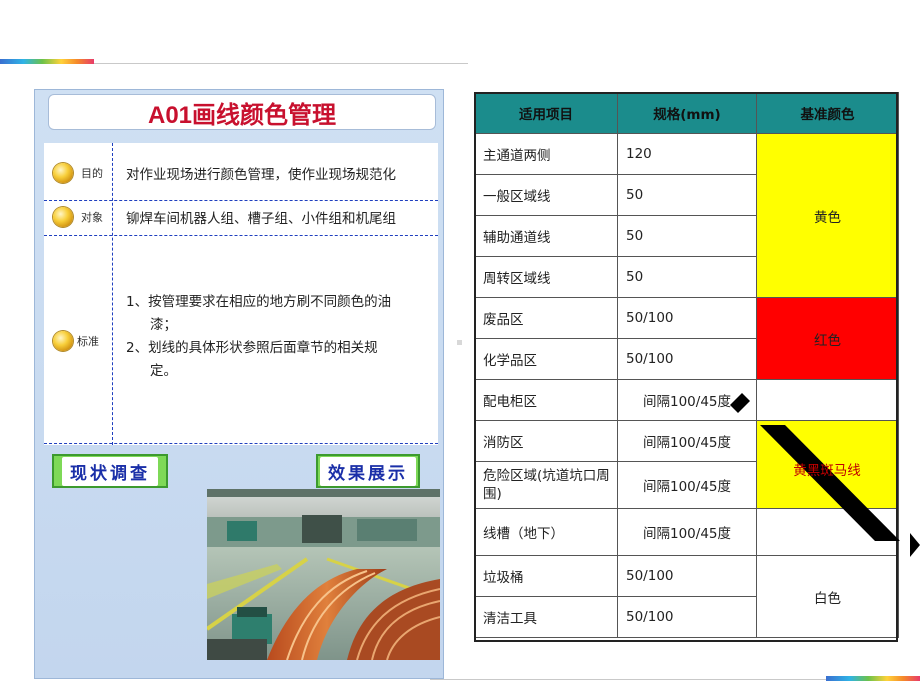 The image size is (920, 690). Describe the element at coordinates (546, 576) in the screenshot. I see `cell-item: 垃圾桶` at that location.